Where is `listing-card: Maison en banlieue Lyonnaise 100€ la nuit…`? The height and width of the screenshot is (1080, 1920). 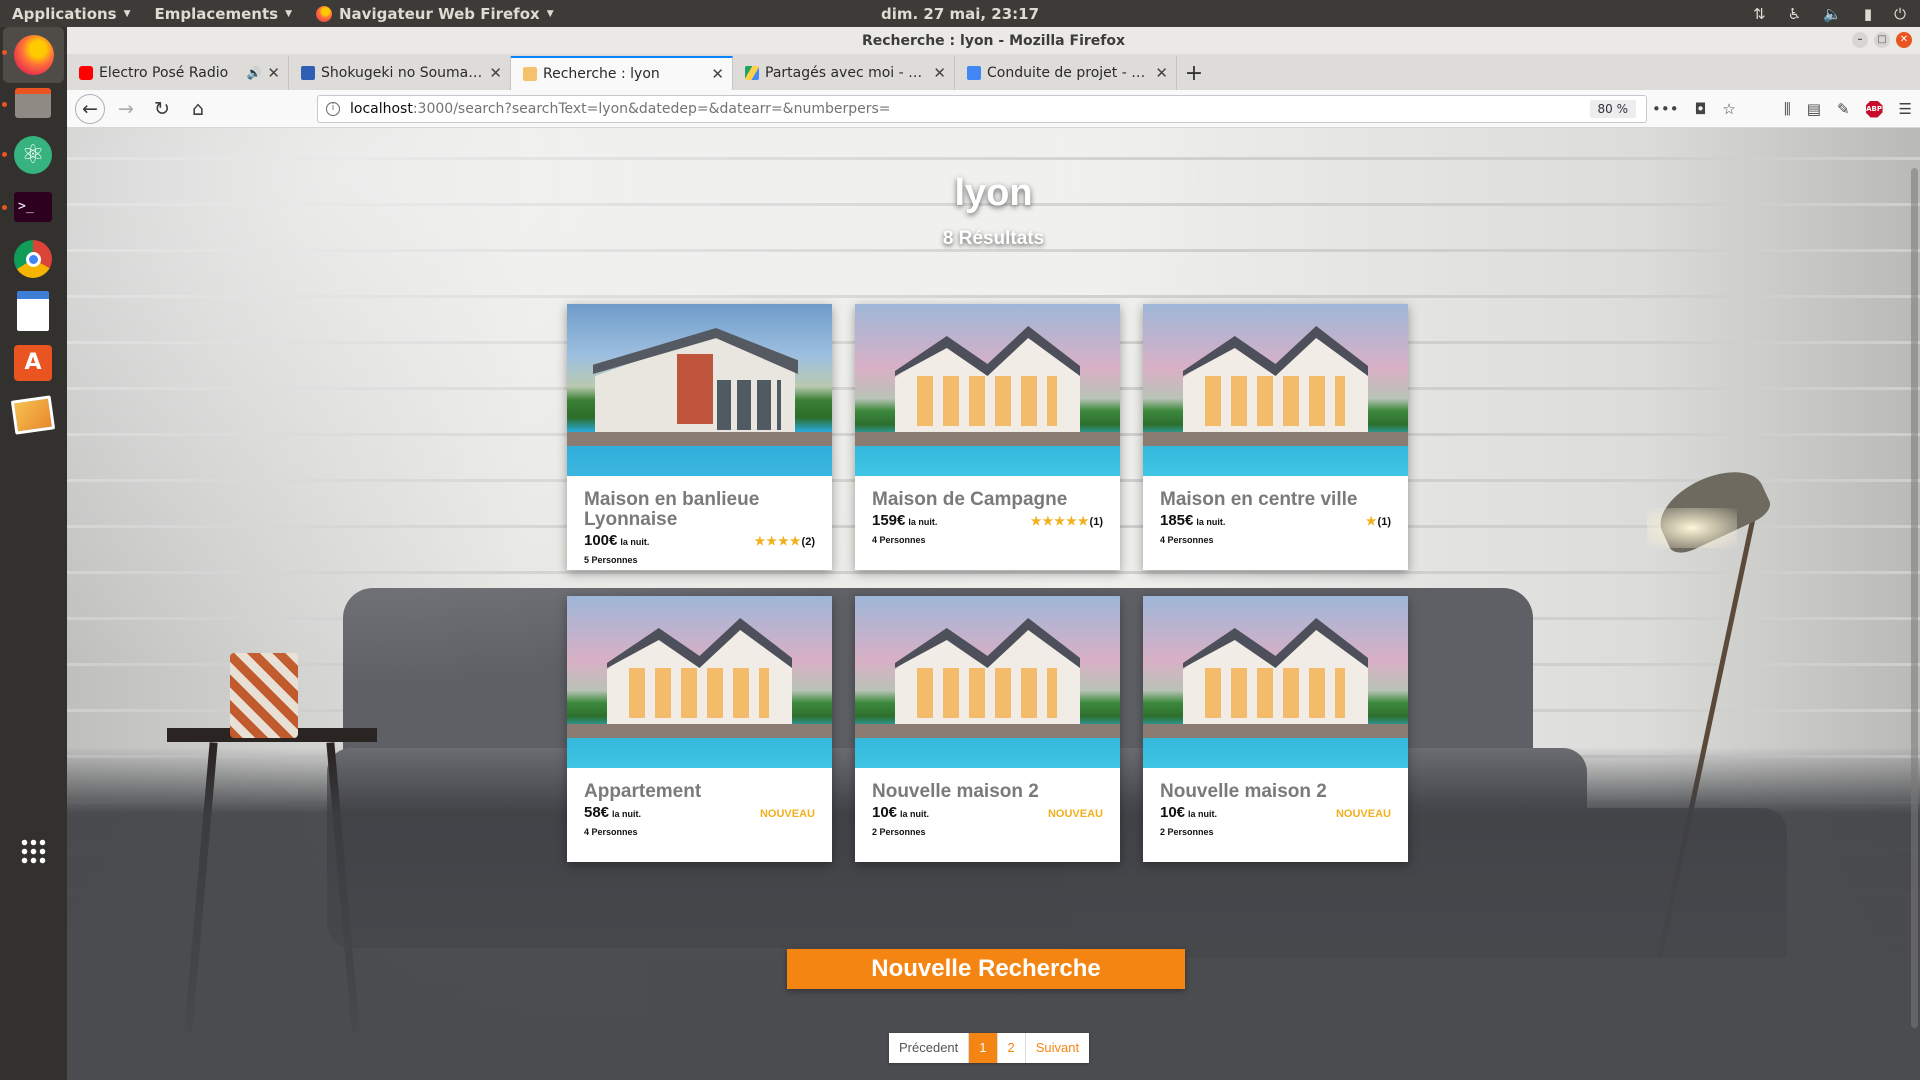
listing-card: Maison en banlieue Lyonnaise 100€ la nuit… is located at coordinates (699, 437).